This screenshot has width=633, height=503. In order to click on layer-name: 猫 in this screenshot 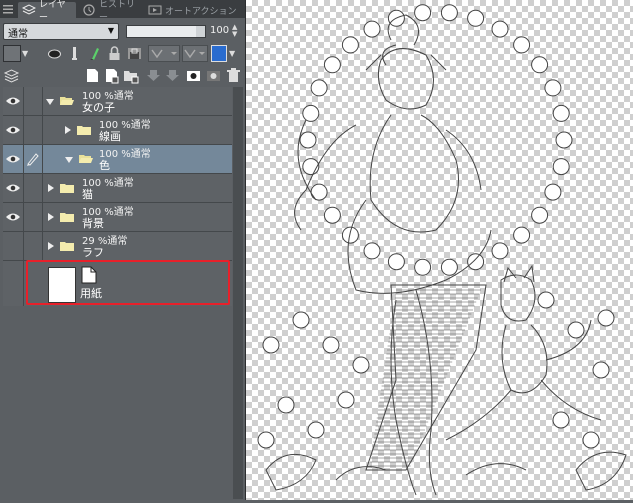, I will do `click(87, 194)`.